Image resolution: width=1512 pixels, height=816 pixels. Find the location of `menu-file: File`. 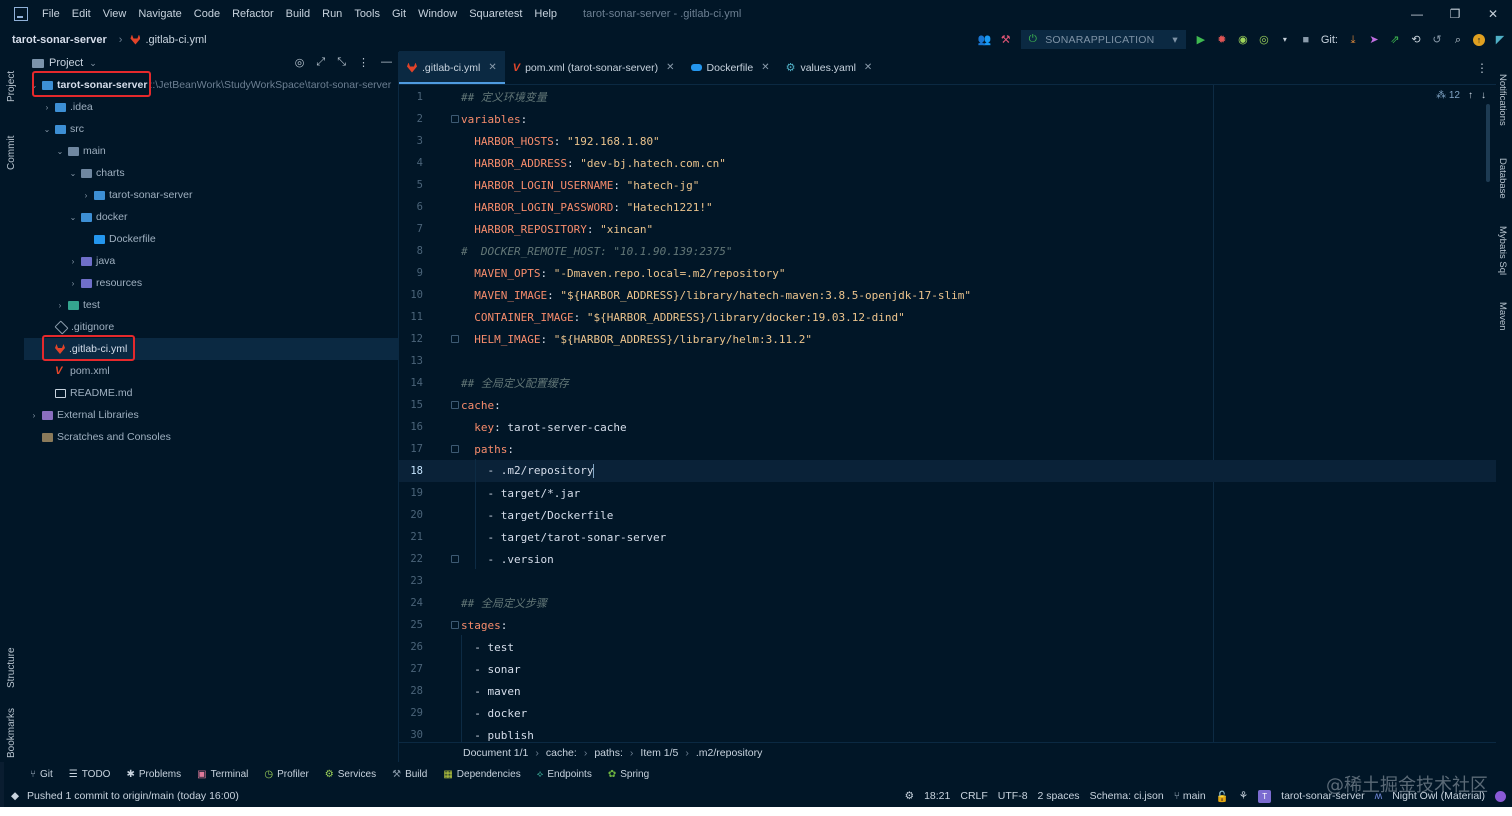

menu-file: File is located at coordinates (51, 14).